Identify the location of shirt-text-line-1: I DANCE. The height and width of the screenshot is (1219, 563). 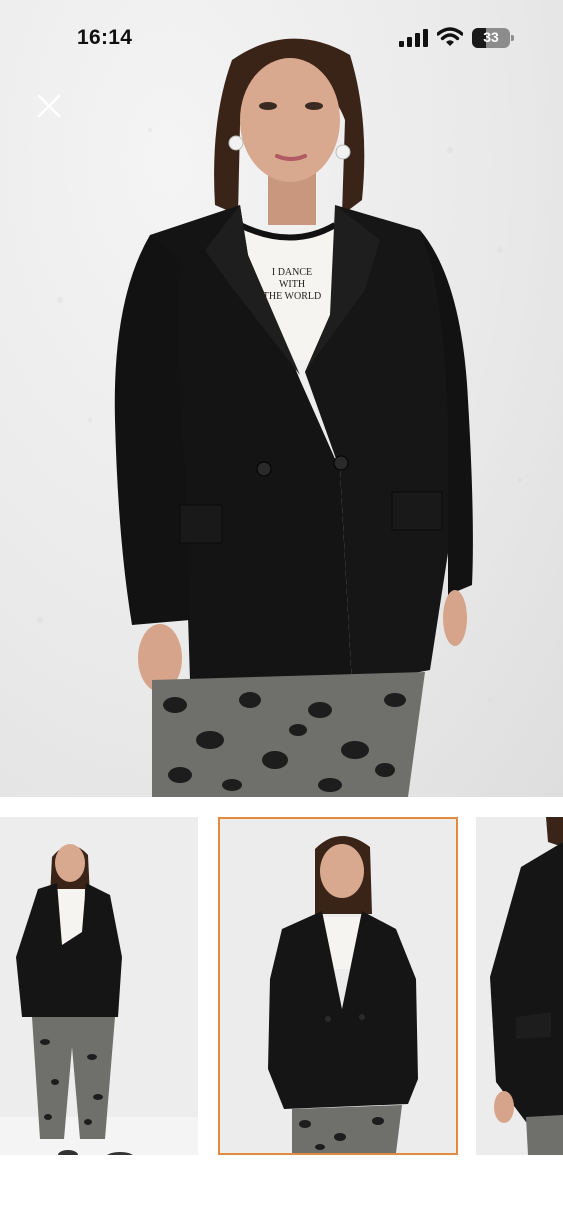
(292, 272).